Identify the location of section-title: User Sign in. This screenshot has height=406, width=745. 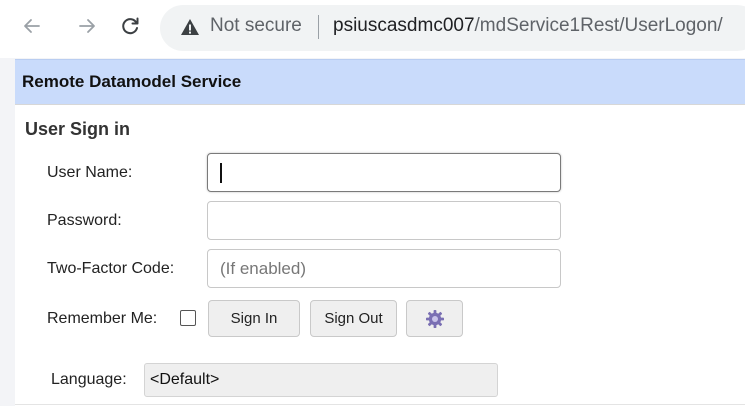
(78, 129).